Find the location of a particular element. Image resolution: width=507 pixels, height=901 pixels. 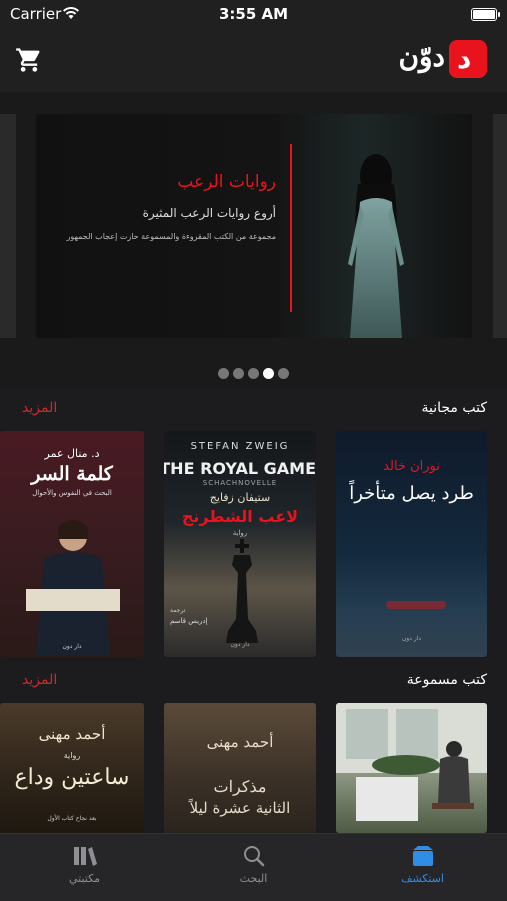

book-note: بعد نجاح كتاب الأول is located at coordinates (72, 818).